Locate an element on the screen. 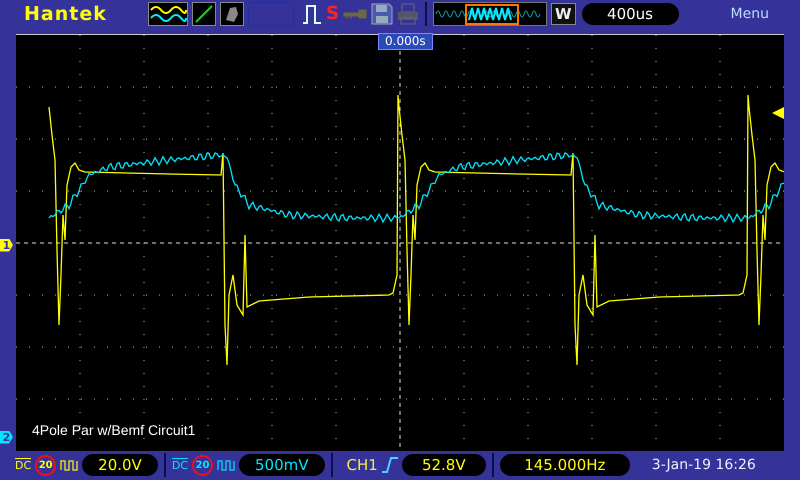 Image resolution: width=800 pixels, height=480 pixels. rising-edge-icon is located at coordinates (390, 465).